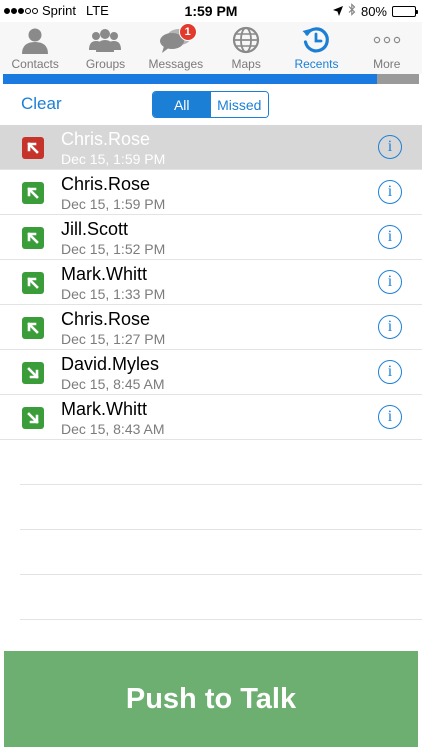 The height and width of the screenshot is (750, 422). What do you see at coordinates (352, 11) in the screenshot?
I see `bluetooth-icon` at bounding box center [352, 11].